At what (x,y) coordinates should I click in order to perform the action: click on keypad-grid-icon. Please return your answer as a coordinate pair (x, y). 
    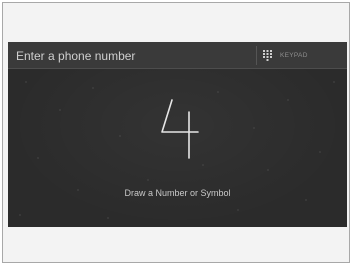
    Looking at the image, I should click on (267, 55).